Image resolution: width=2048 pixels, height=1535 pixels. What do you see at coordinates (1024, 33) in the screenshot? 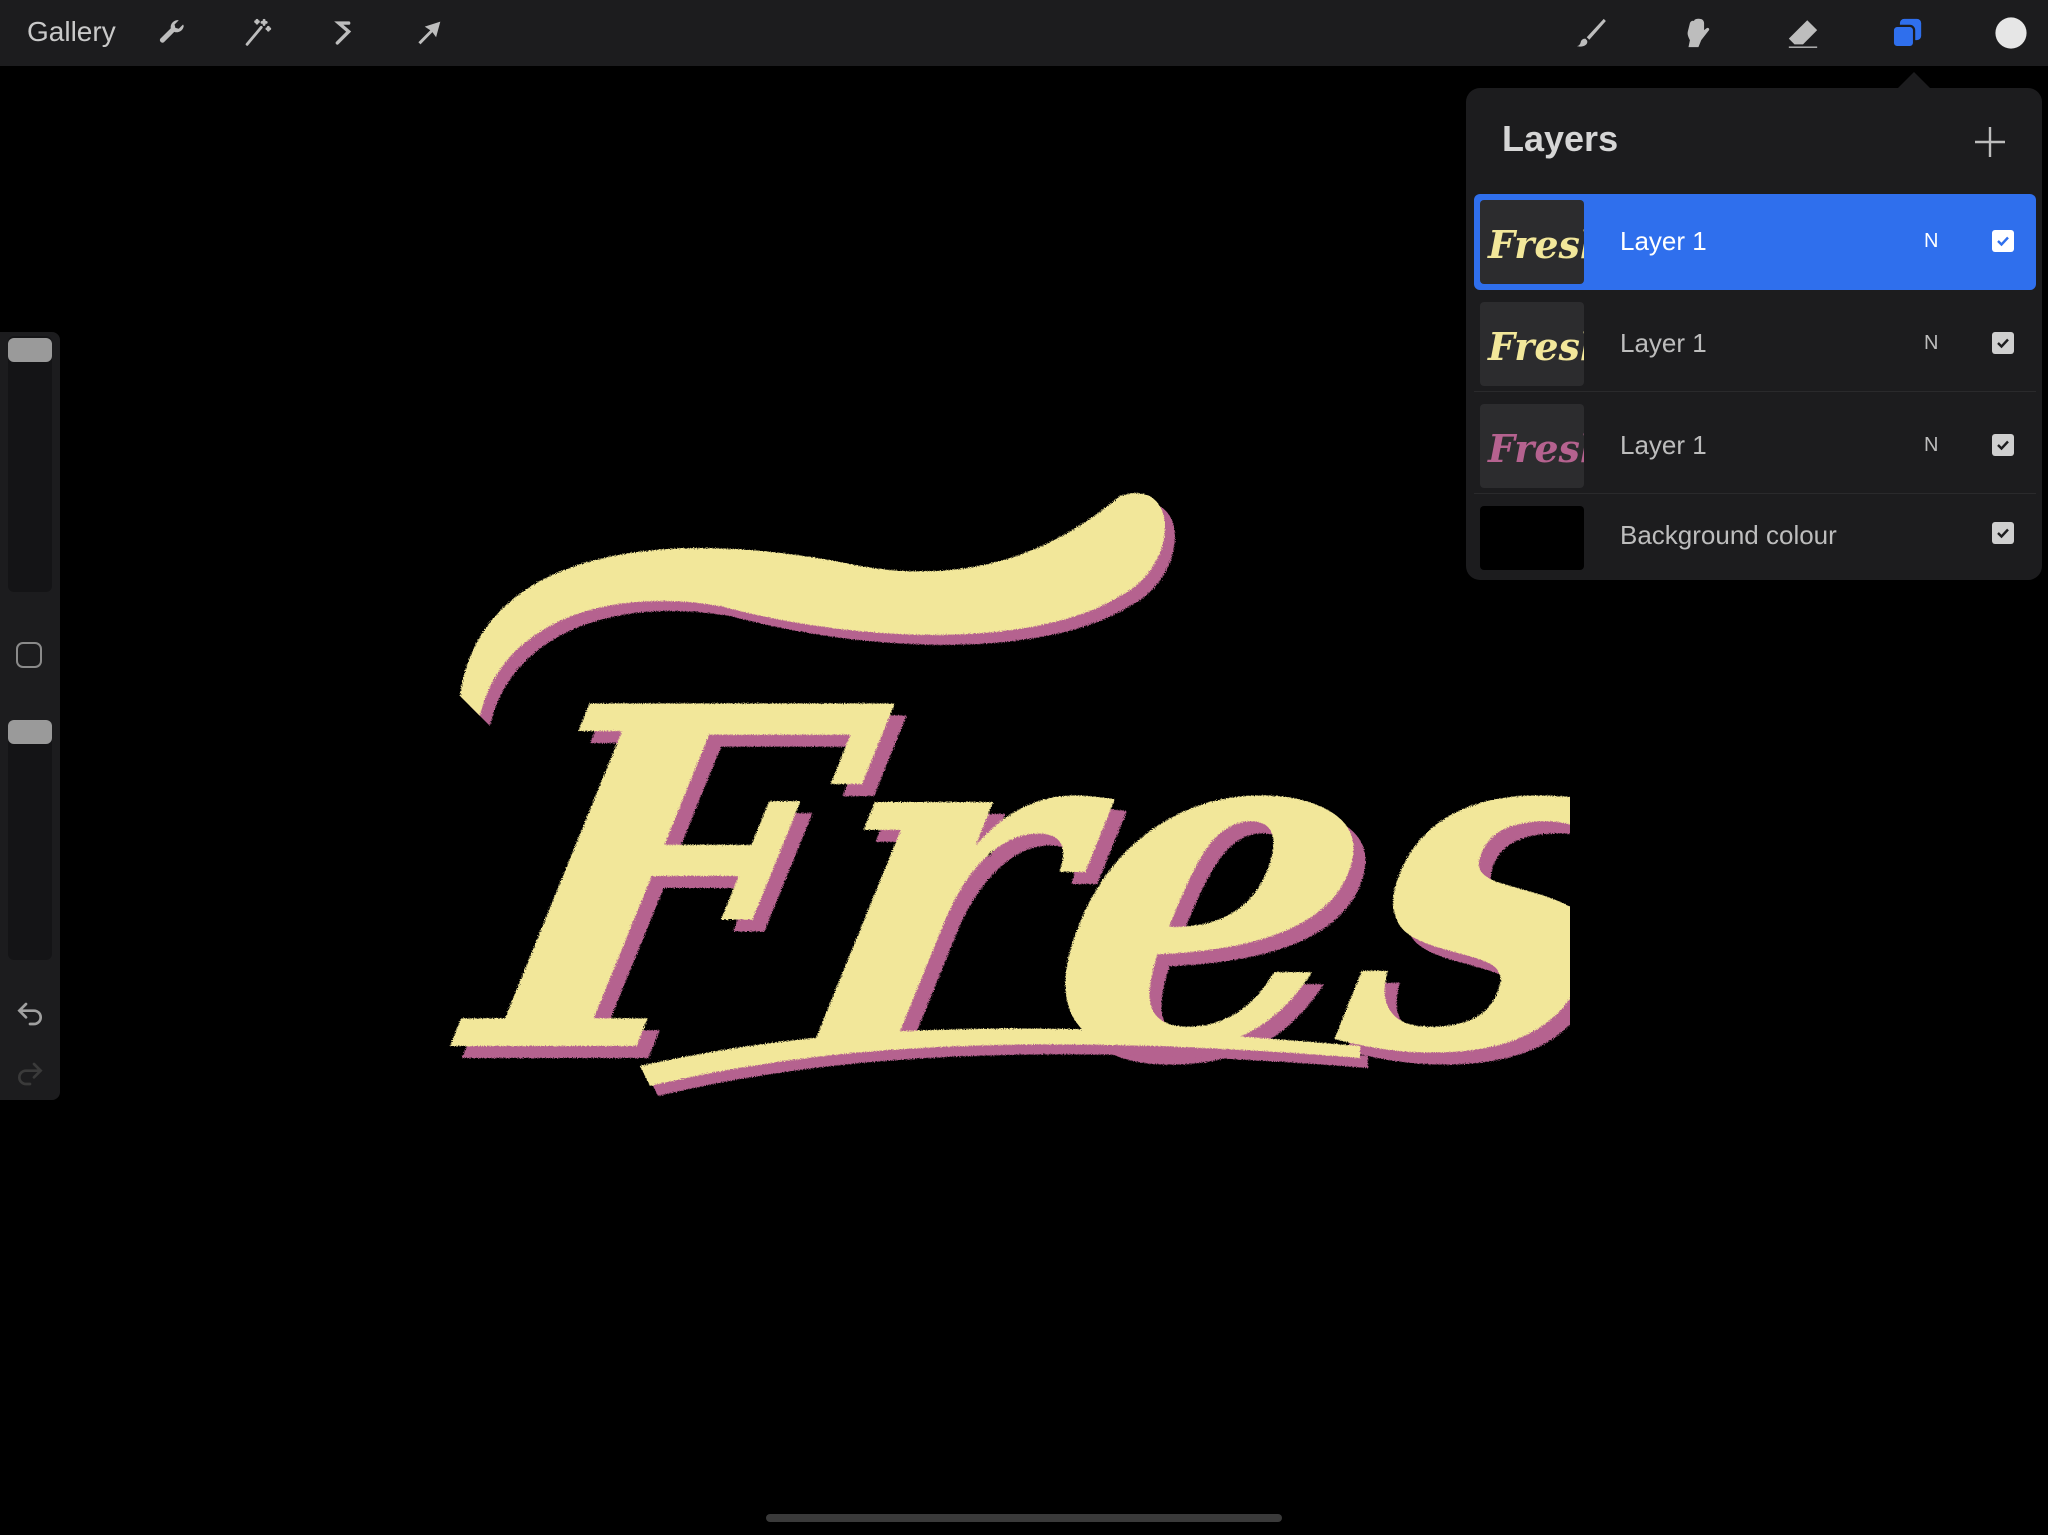
I see `top-toolbar: Gallery` at bounding box center [1024, 33].